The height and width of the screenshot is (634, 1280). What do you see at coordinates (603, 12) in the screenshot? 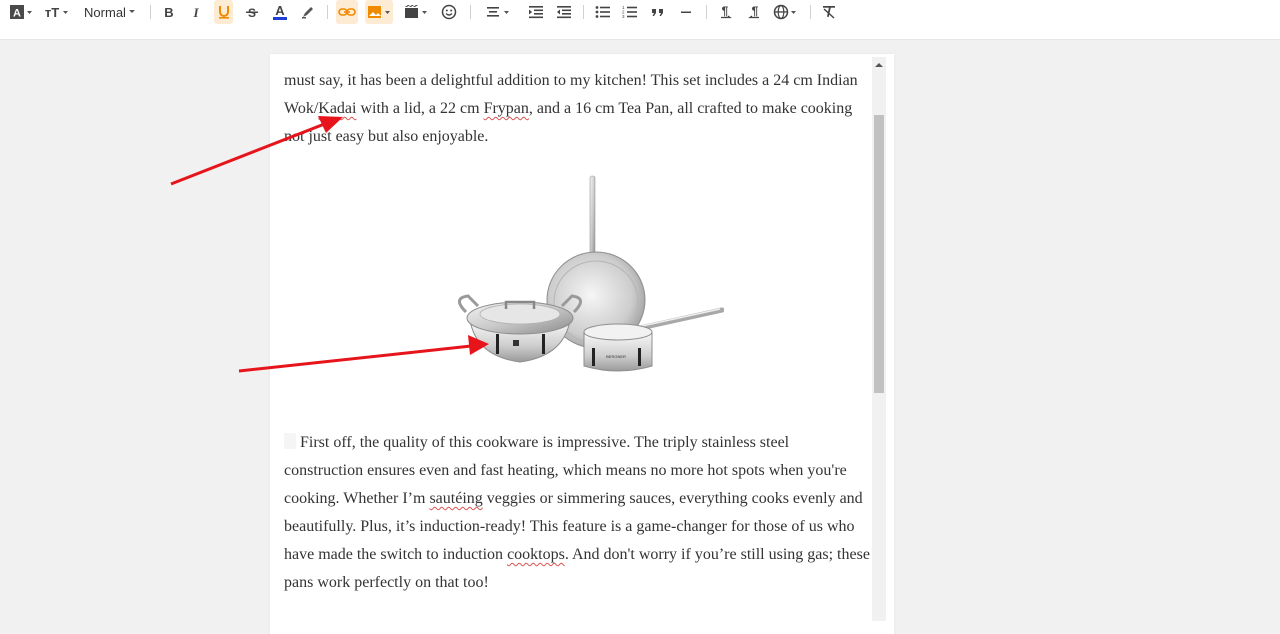
I see `bullet-list-icon` at bounding box center [603, 12].